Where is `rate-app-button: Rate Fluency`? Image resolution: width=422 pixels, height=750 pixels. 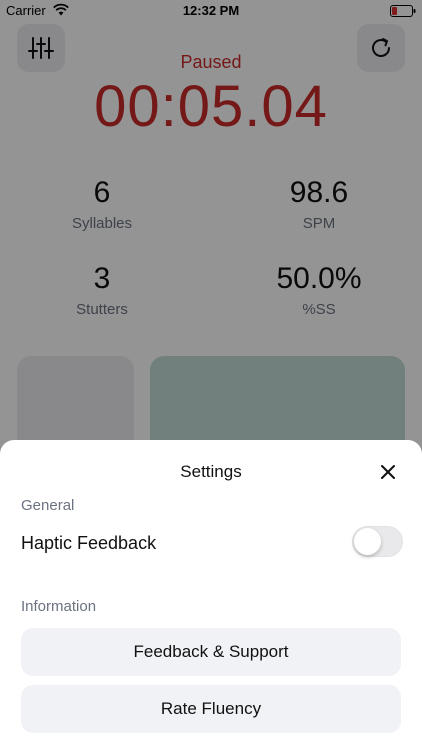
rate-app-button: Rate Fluency is located at coordinates (211, 709).